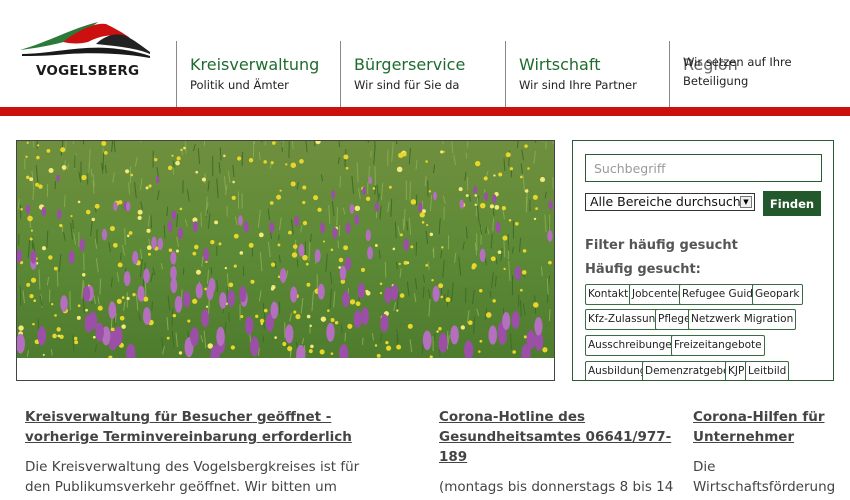 The height and width of the screenshot is (500, 850). Describe the element at coordinates (737, 71) in the screenshot. I see `nav-subtitle: Wir setzen auf Ihre Beteiligung` at that location.